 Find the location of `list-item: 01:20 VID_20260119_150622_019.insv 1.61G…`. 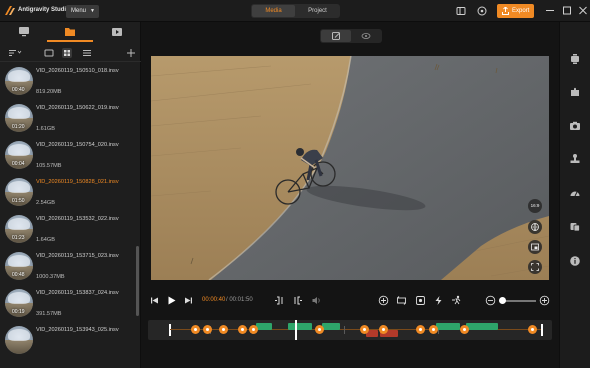

list-item: 01:20 VID_20260119_150622_019.insv 1.61G… is located at coordinates (66, 120).